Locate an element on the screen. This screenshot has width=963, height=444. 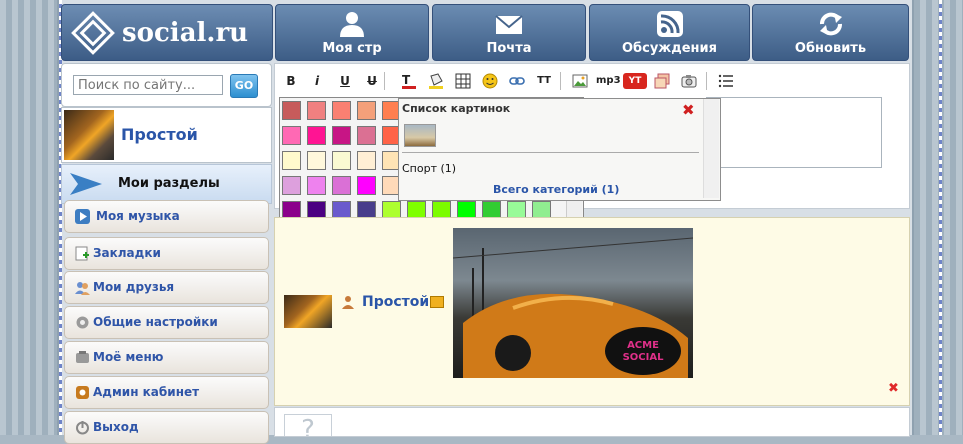
post-author-name: Простой is located at coordinates (395, 302).